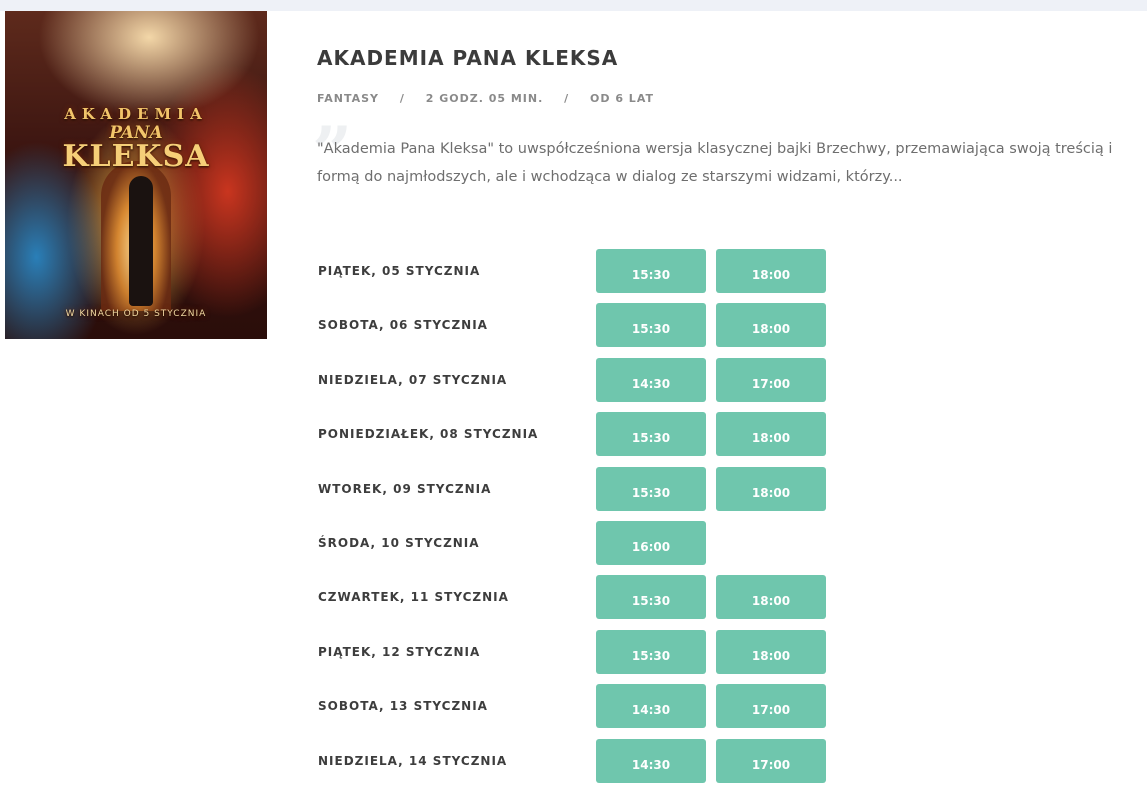 The image size is (1147, 791). What do you see at coordinates (136, 156) in the screenshot?
I see `poster-title-line3: KLEKSA` at bounding box center [136, 156].